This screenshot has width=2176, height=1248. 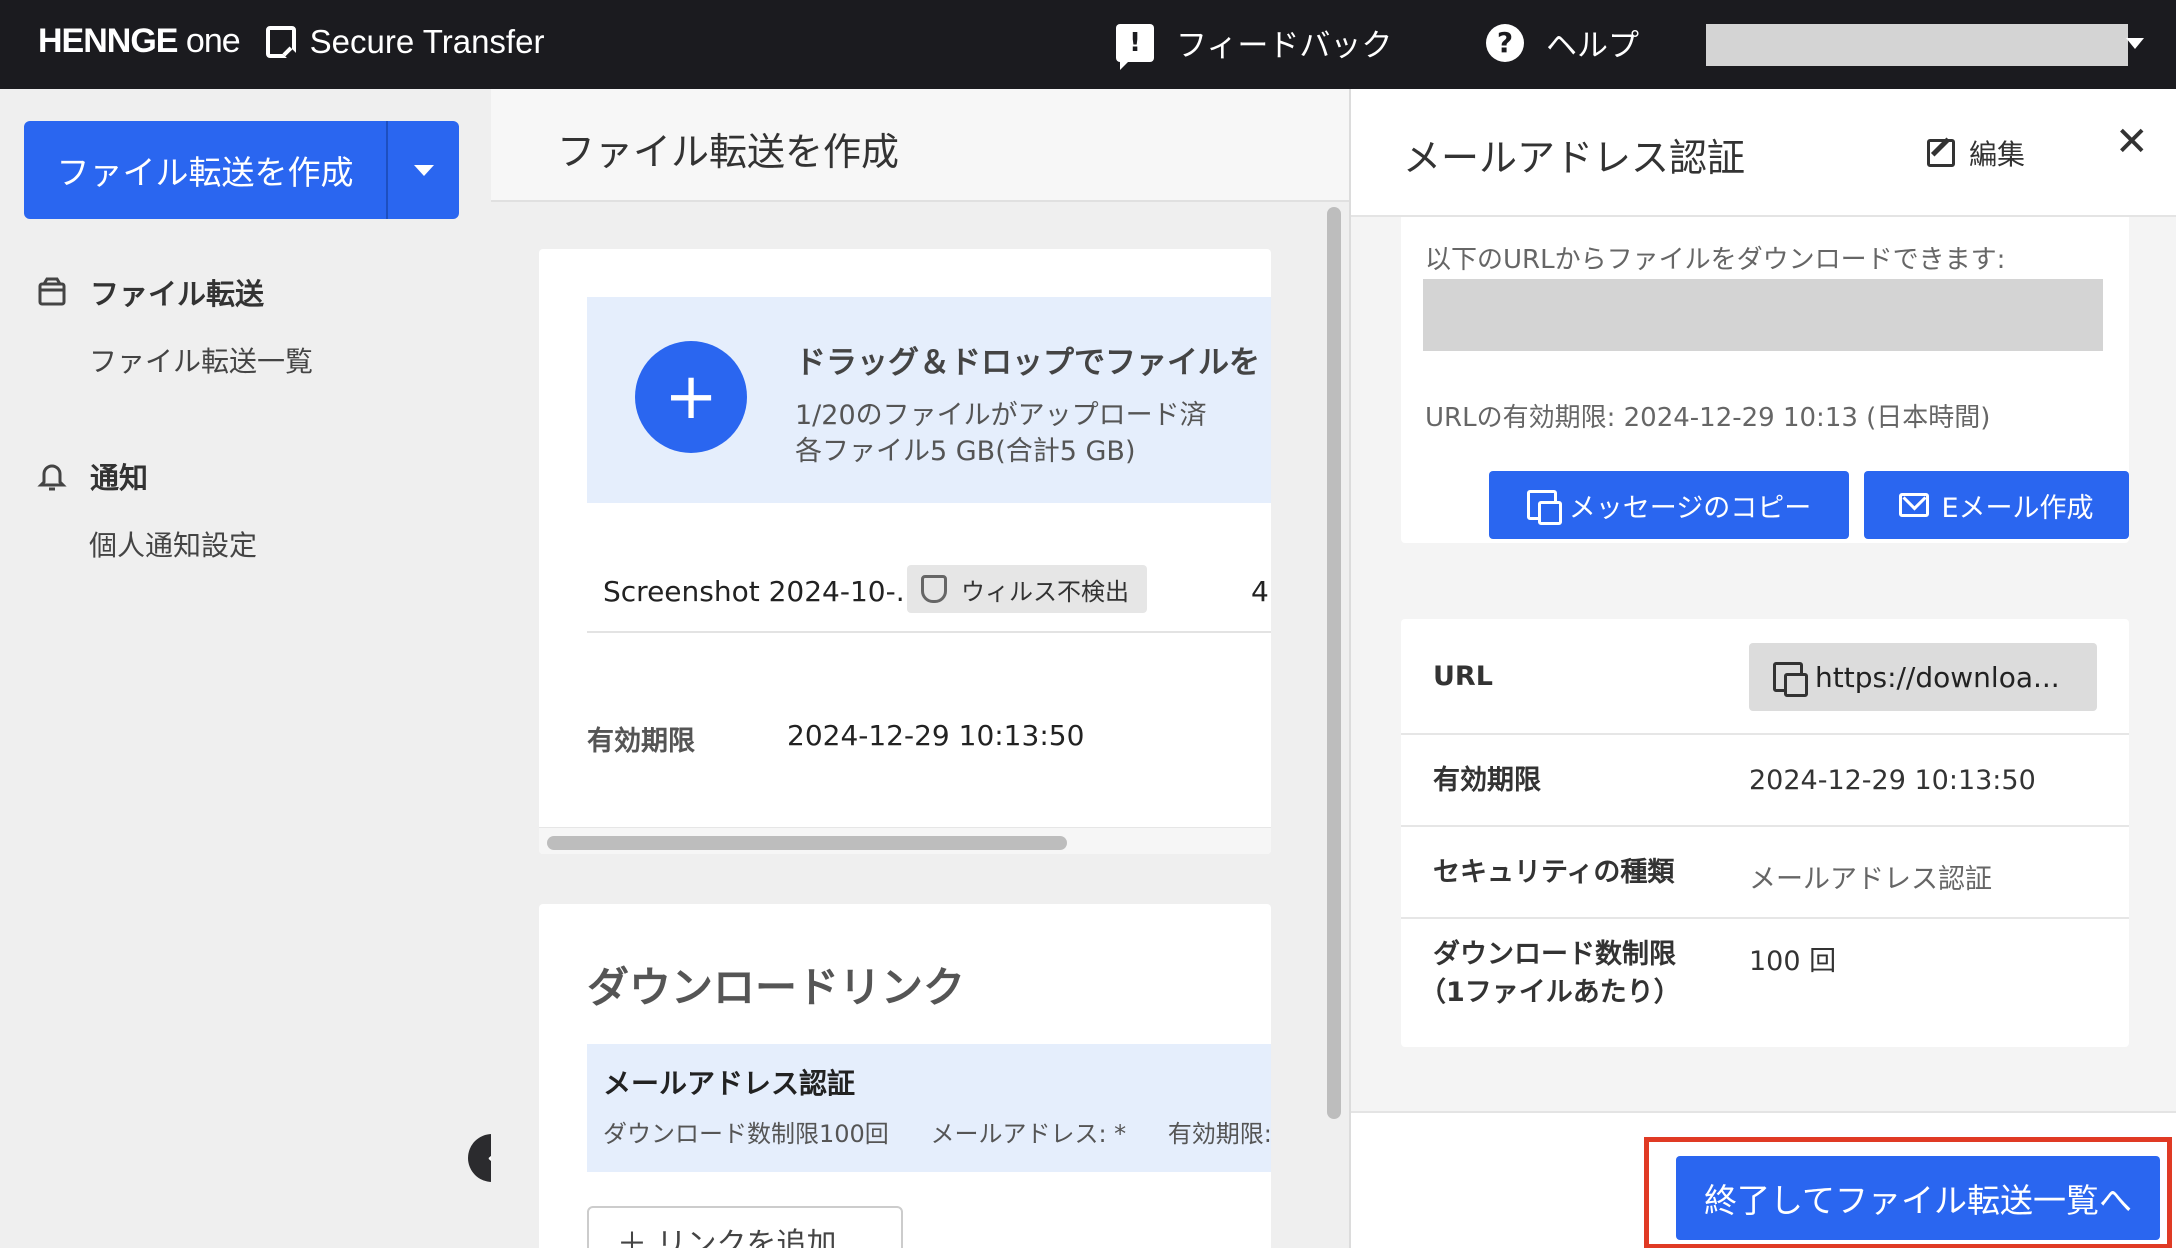 I want to click on virus-status-badge: ウィルス不検出, so click(x=1027, y=589).